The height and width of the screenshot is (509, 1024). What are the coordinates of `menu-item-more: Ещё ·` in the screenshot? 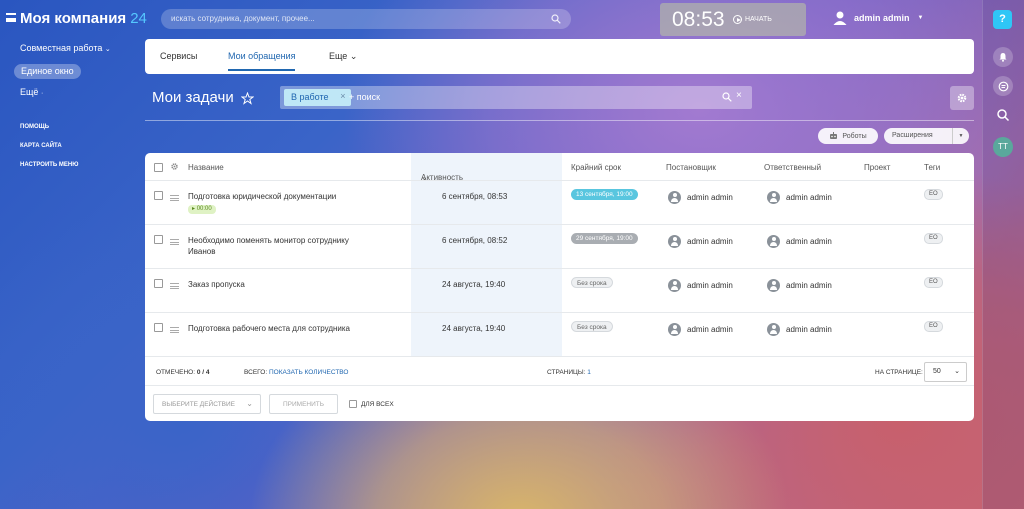 It's located at (31, 92).